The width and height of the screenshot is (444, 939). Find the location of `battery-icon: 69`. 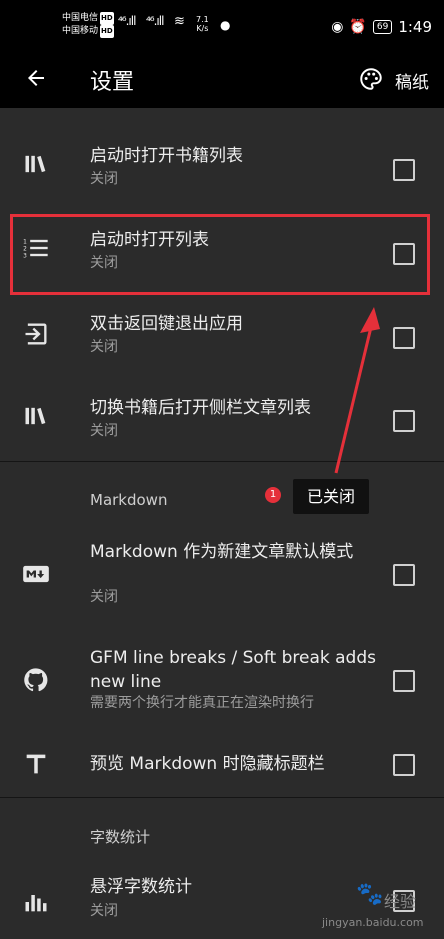

battery-icon: 69 is located at coordinates (382, 27).